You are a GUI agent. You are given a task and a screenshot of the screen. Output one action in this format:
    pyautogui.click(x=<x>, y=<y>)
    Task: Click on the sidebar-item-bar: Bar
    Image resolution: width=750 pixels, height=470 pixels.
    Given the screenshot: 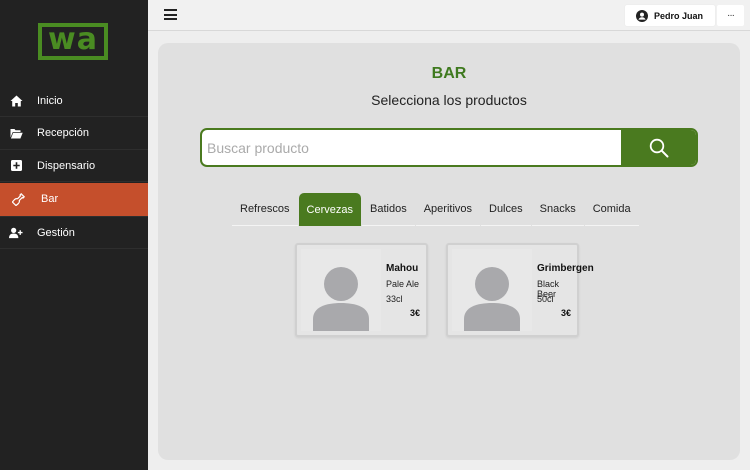 What is the action you would take?
    pyautogui.click(x=74, y=199)
    